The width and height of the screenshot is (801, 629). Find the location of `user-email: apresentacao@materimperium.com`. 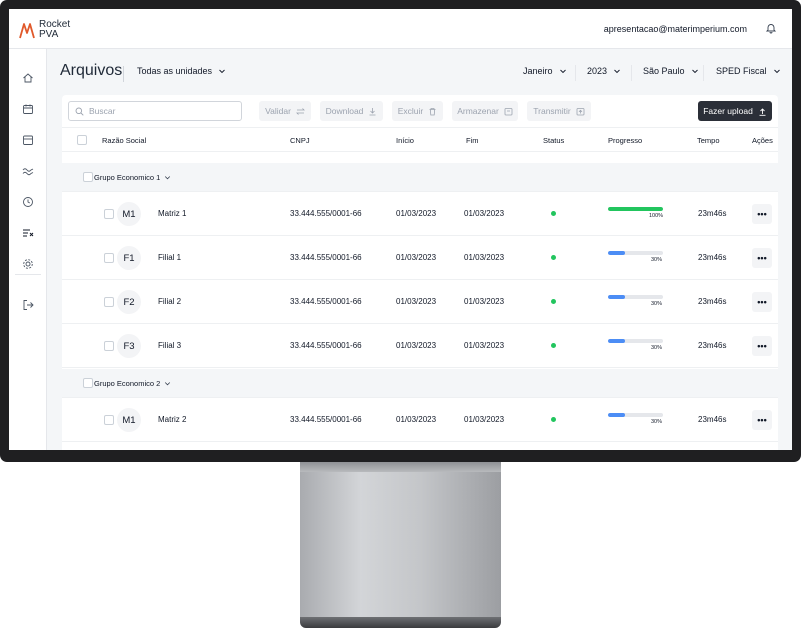

user-email: apresentacao@materimperium.com is located at coordinates (675, 29).